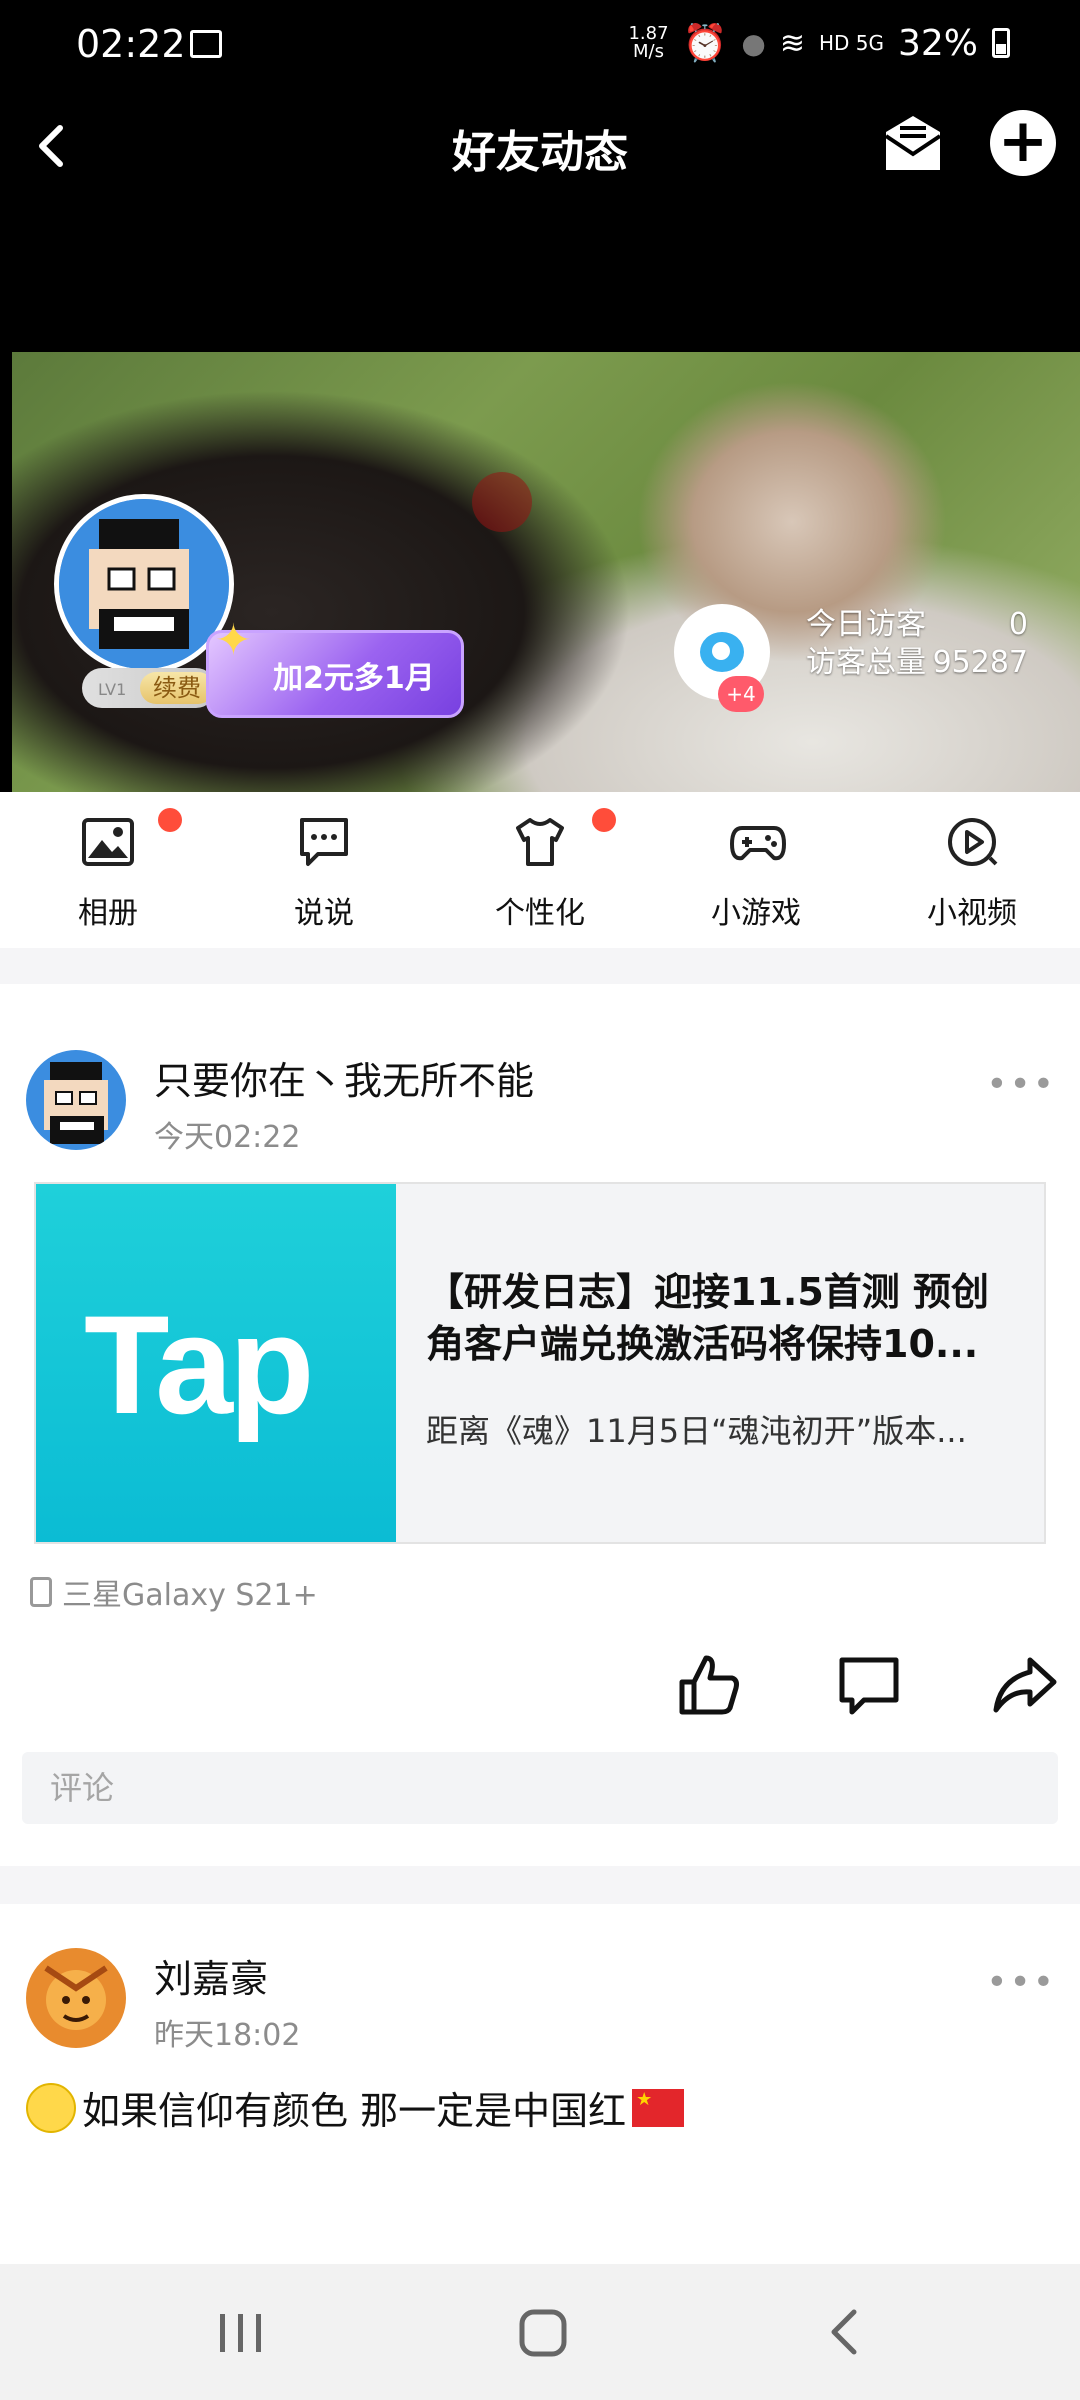 This screenshot has width=1080, height=2400. Describe the element at coordinates (756, 873) in the screenshot. I see `shortcut-minigames: 小游戏` at that location.